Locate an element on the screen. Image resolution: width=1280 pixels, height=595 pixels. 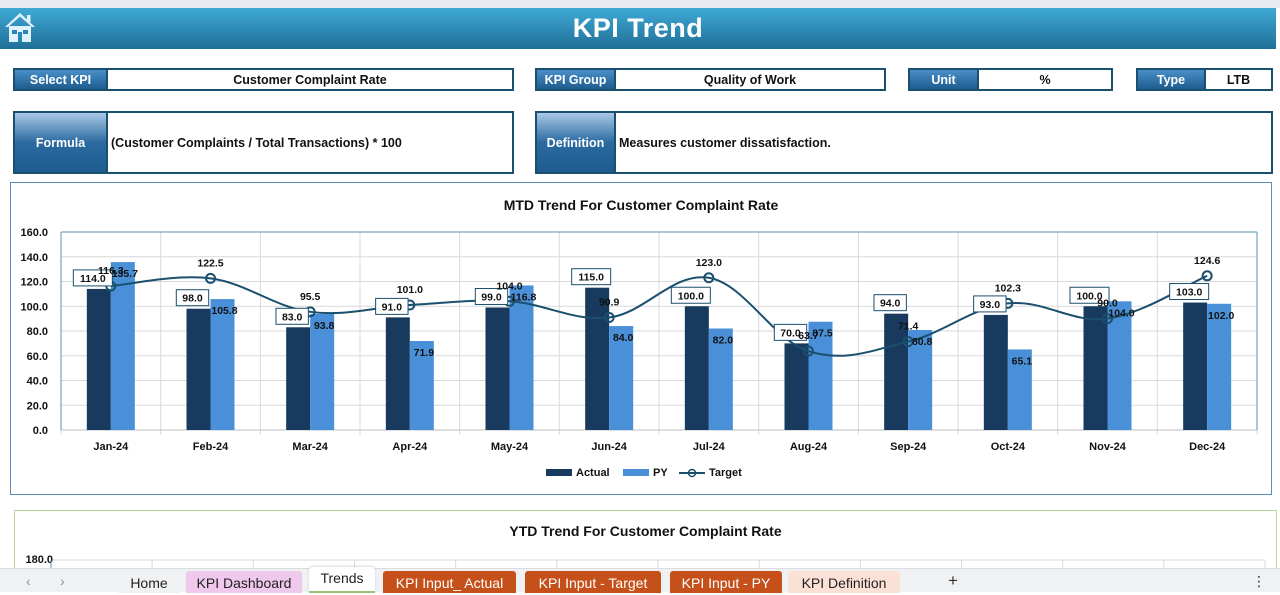
legend-label-actual: Actual is located at coordinates (593, 473).